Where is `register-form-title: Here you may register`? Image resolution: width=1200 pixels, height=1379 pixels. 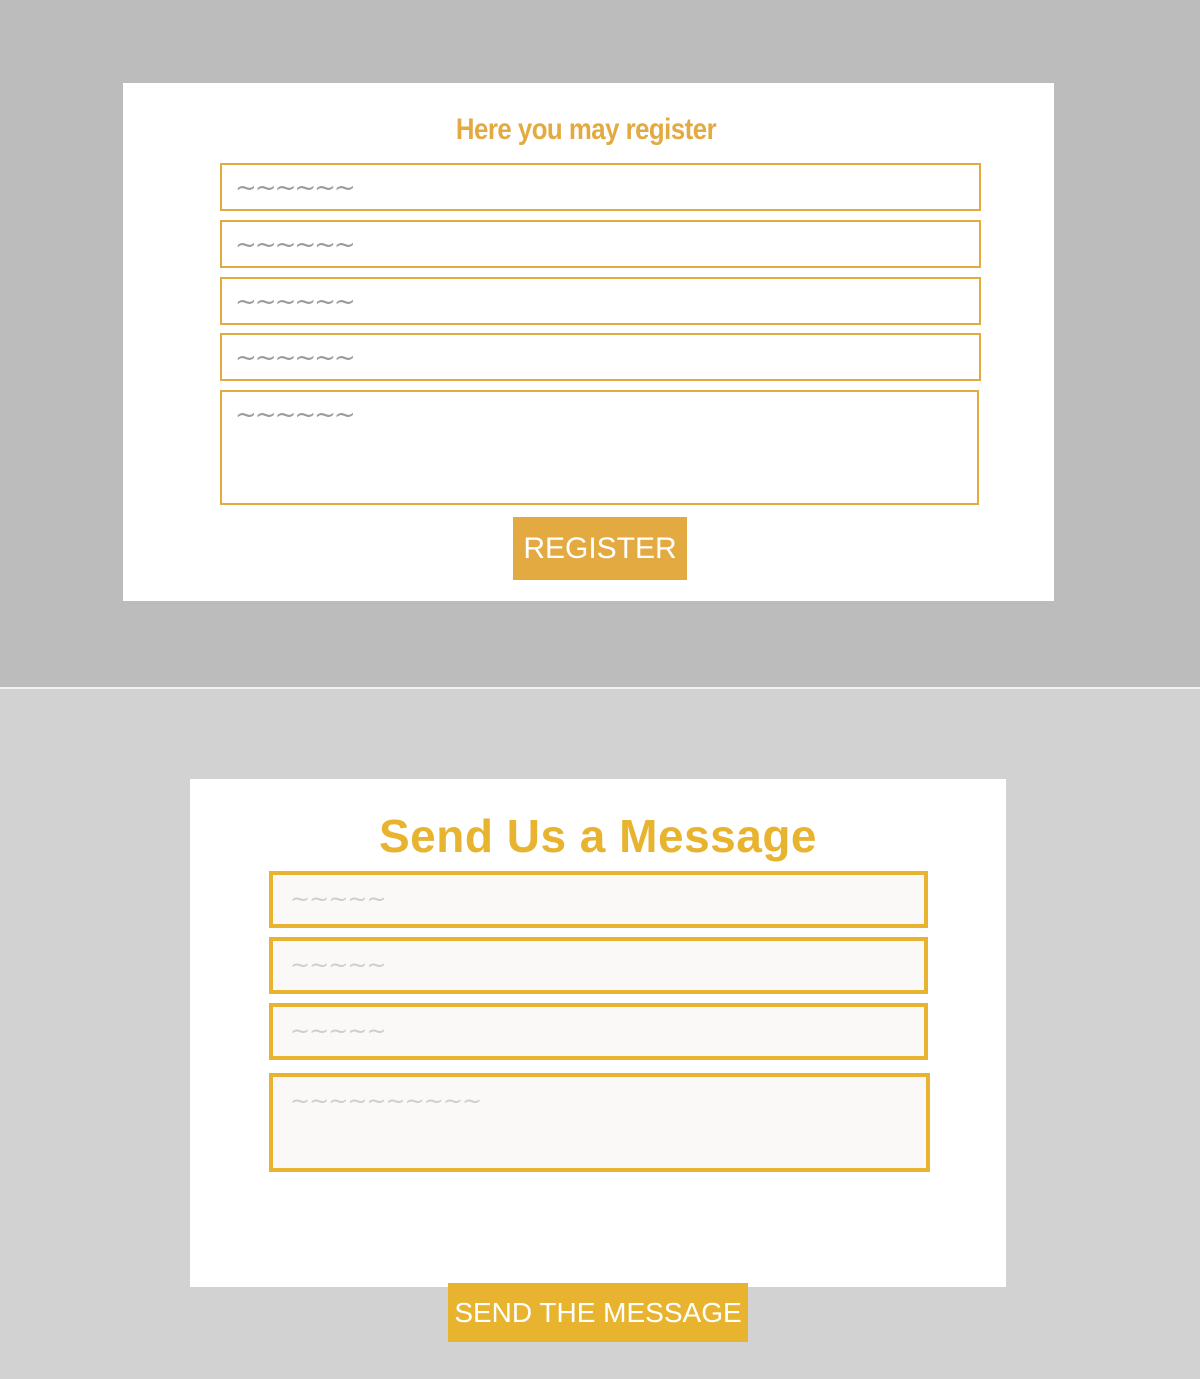
register-form-title: Here you may register is located at coordinates (586, 129).